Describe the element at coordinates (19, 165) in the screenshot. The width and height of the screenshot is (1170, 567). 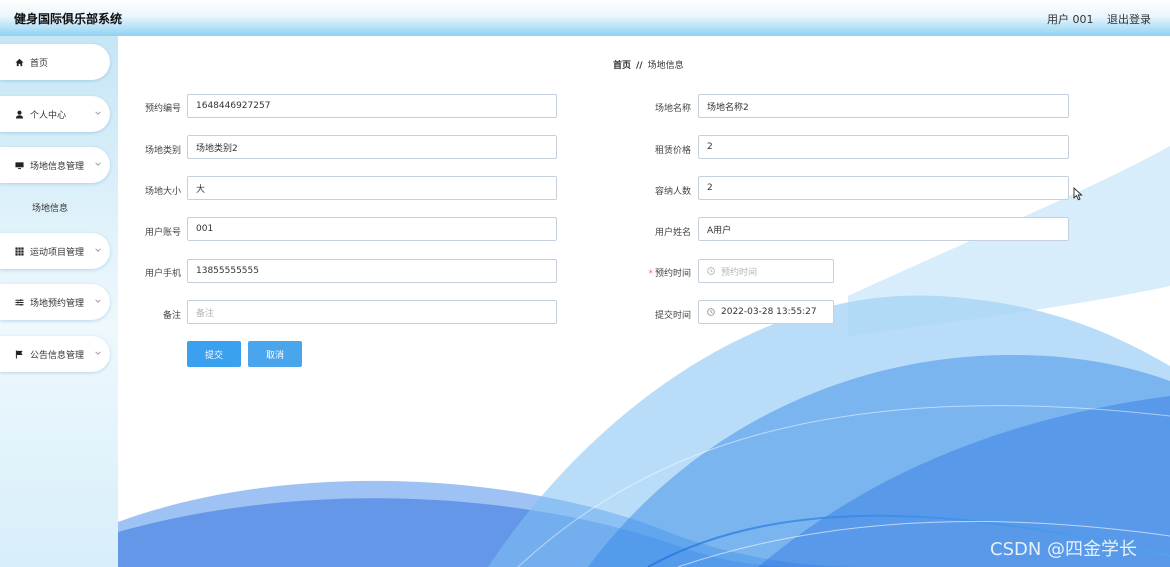
I see `monitor-icon` at that location.